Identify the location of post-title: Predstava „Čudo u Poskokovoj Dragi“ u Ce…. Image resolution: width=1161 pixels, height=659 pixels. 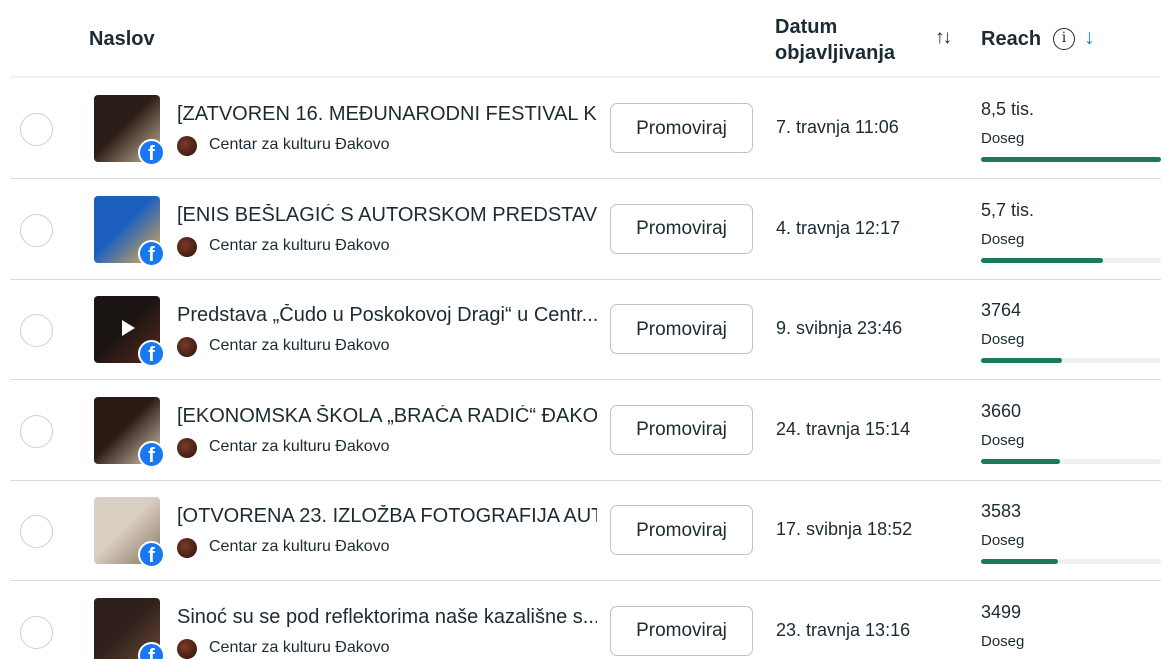
(387, 315).